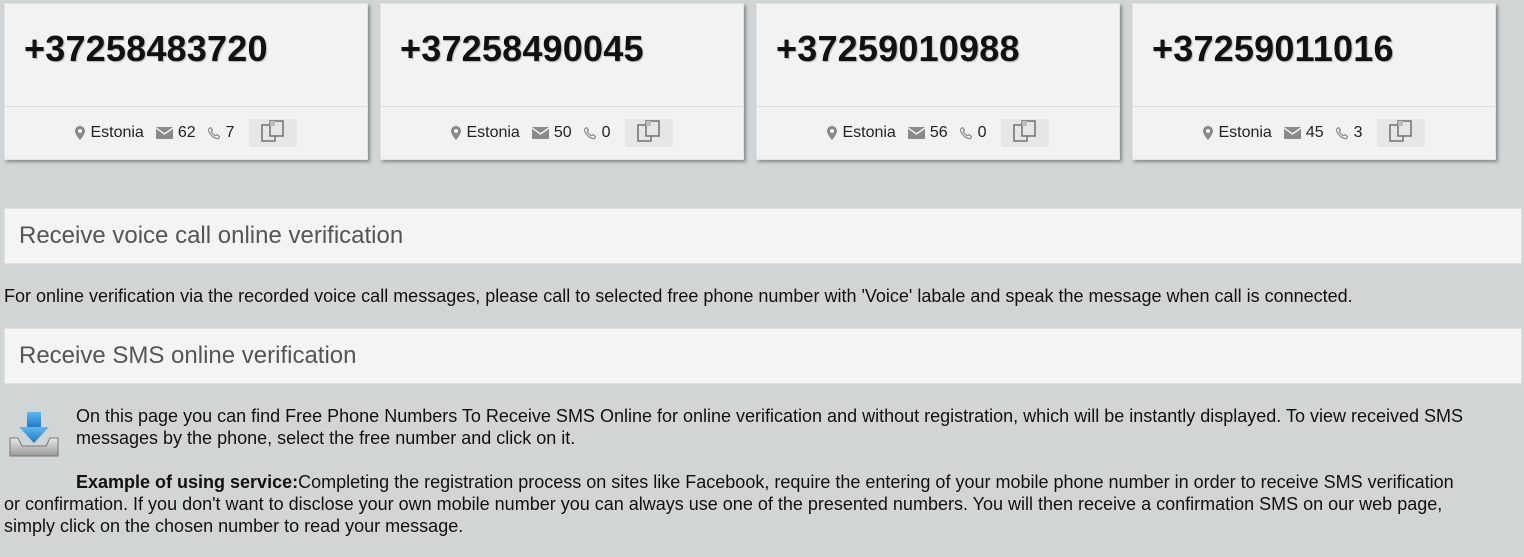 This screenshot has width=1524, height=557. I want to click on number-card: +37258490045 Estonia 50 0, so click(562, 81).